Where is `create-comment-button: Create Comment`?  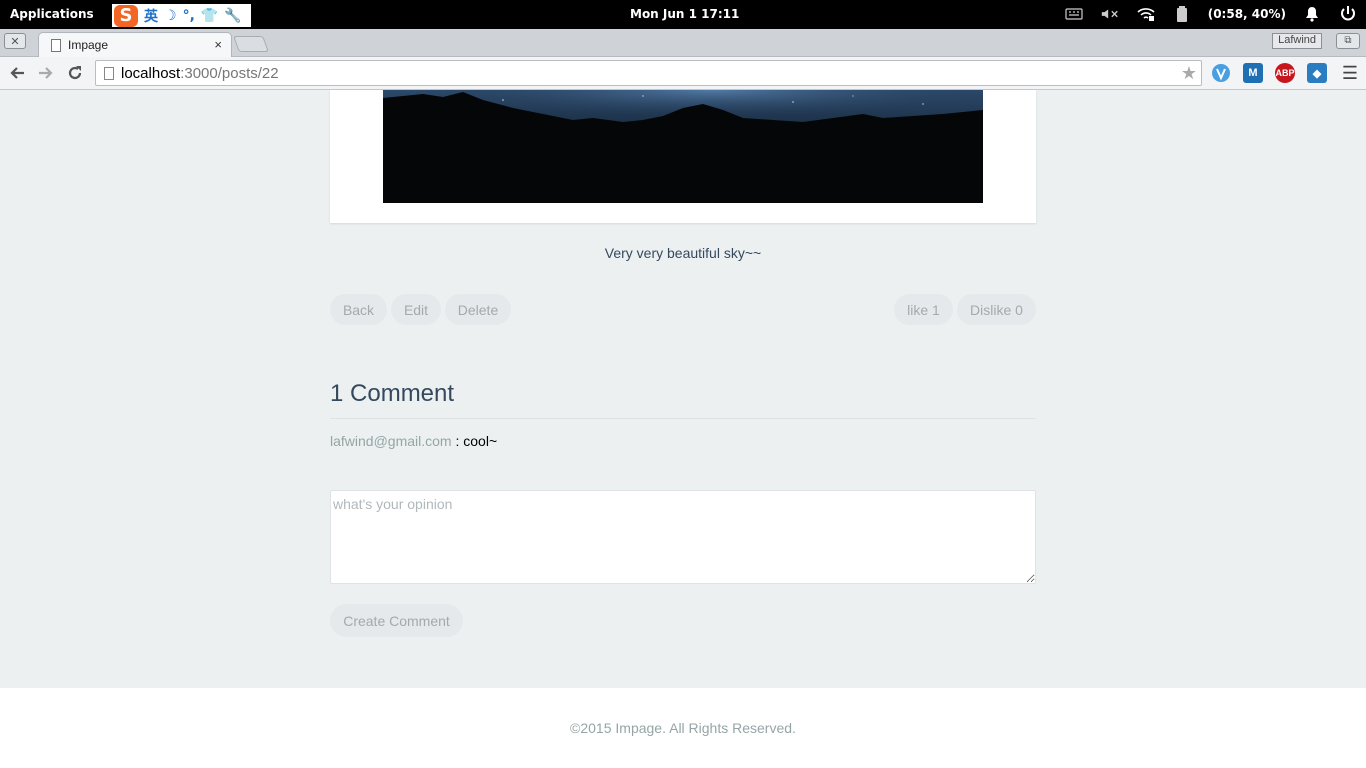
create-comment-button: Create Comment is located at coordinates (396, 620).